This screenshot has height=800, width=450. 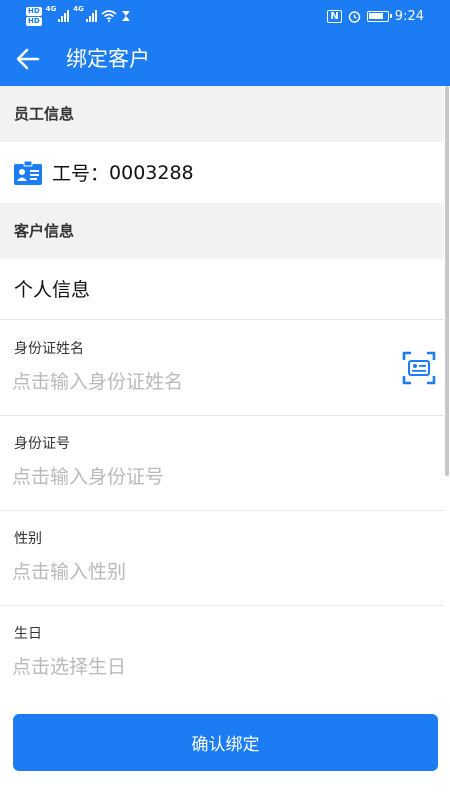 I want to click on id-number-input, so click(x=197, y=477).